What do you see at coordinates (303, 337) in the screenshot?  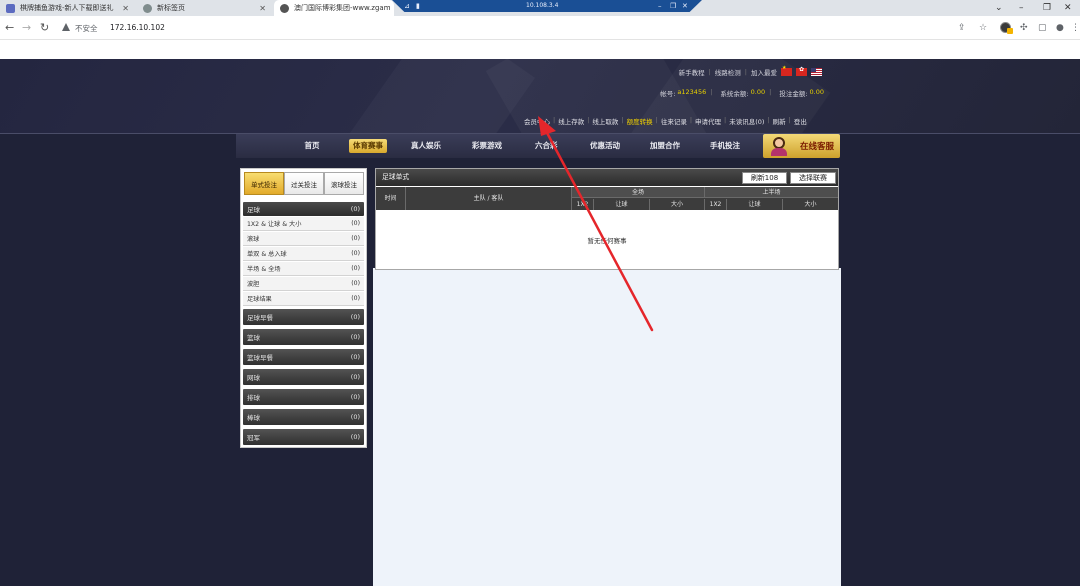 I see `sport-group-basketball: 篮球 (0)` at bounding box center [303, 337].